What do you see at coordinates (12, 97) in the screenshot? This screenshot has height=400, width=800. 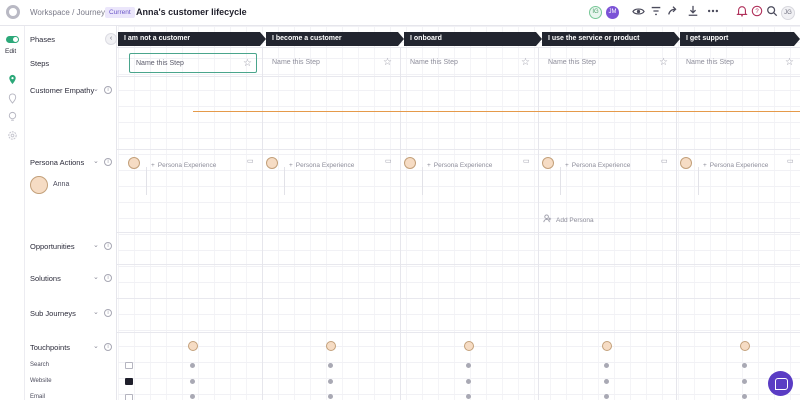 I see `location-icon` at bounding box center [12, 97].